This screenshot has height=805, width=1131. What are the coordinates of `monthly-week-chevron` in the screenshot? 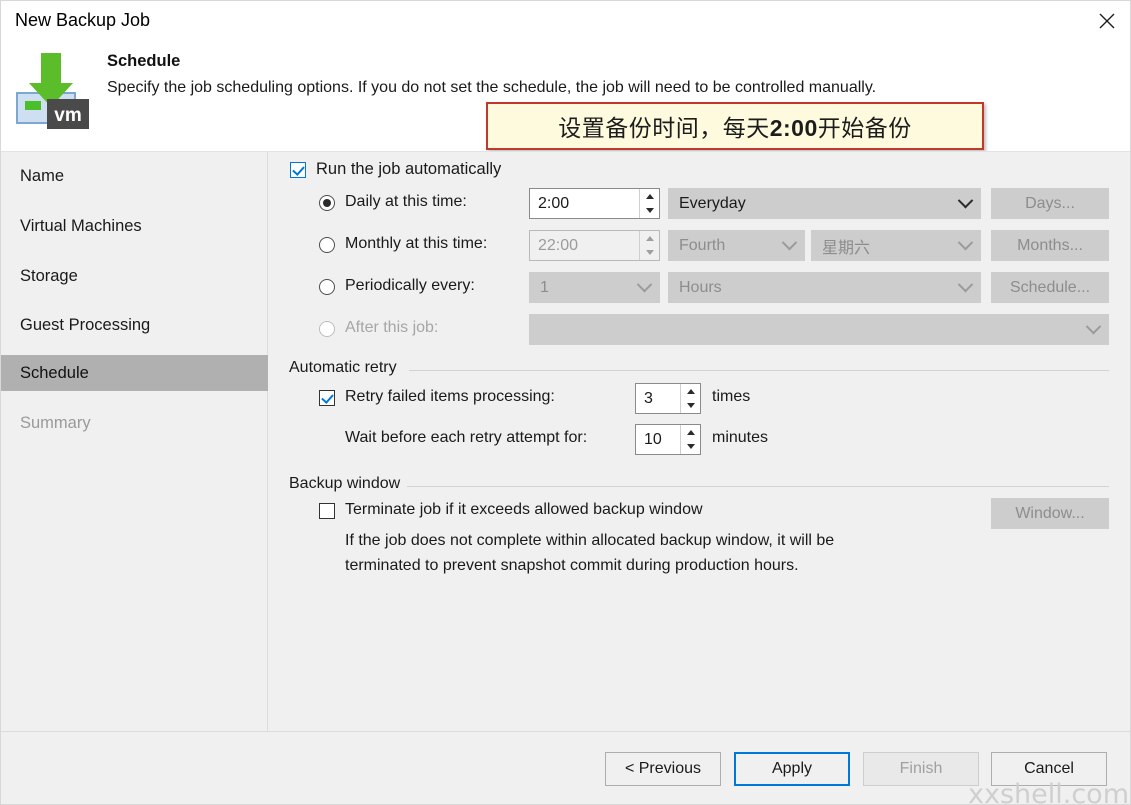 It's located at (789, 242).